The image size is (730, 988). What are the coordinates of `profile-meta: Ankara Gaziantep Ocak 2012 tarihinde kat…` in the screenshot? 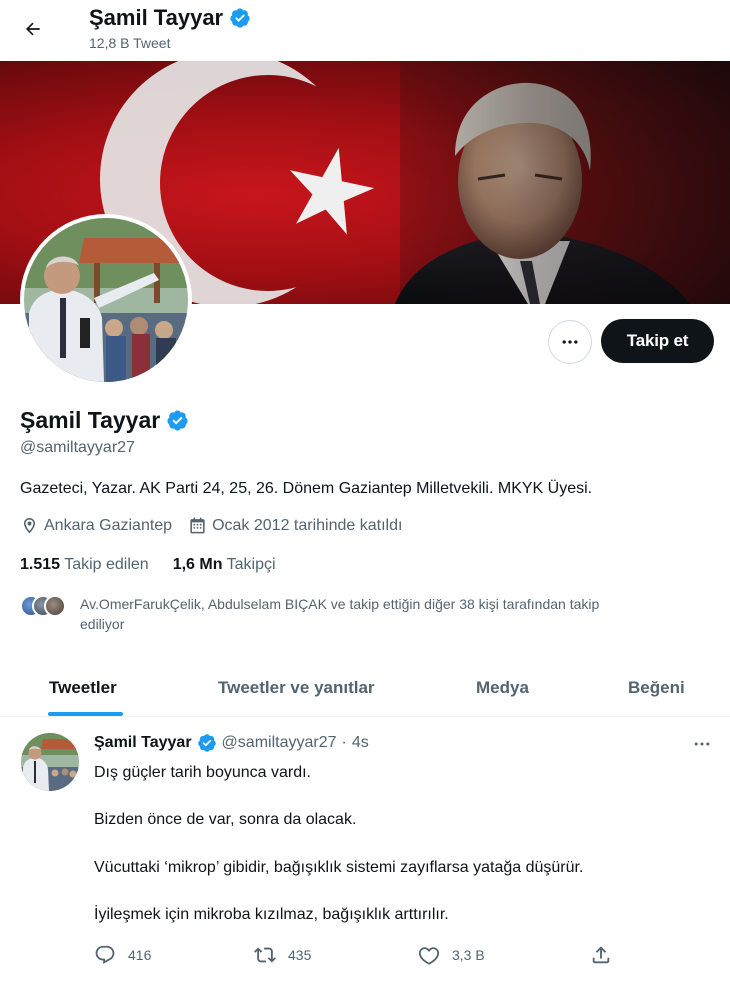 It's located at (219, 525).